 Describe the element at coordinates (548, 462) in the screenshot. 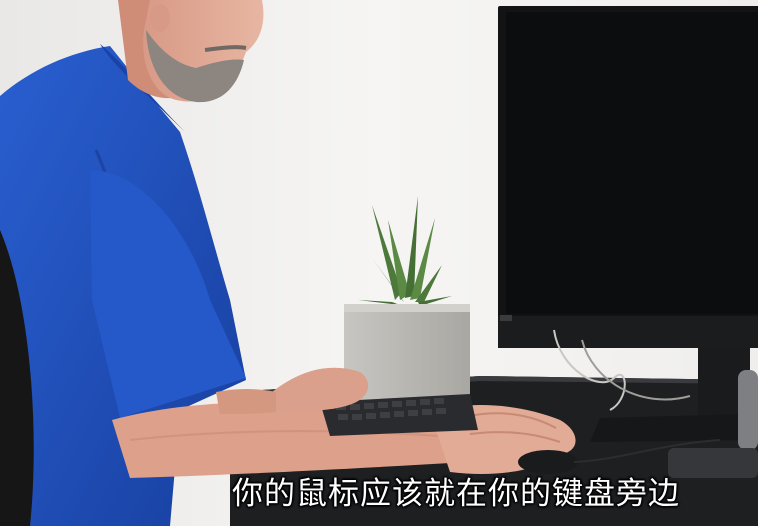

I see `mouse` at that location.